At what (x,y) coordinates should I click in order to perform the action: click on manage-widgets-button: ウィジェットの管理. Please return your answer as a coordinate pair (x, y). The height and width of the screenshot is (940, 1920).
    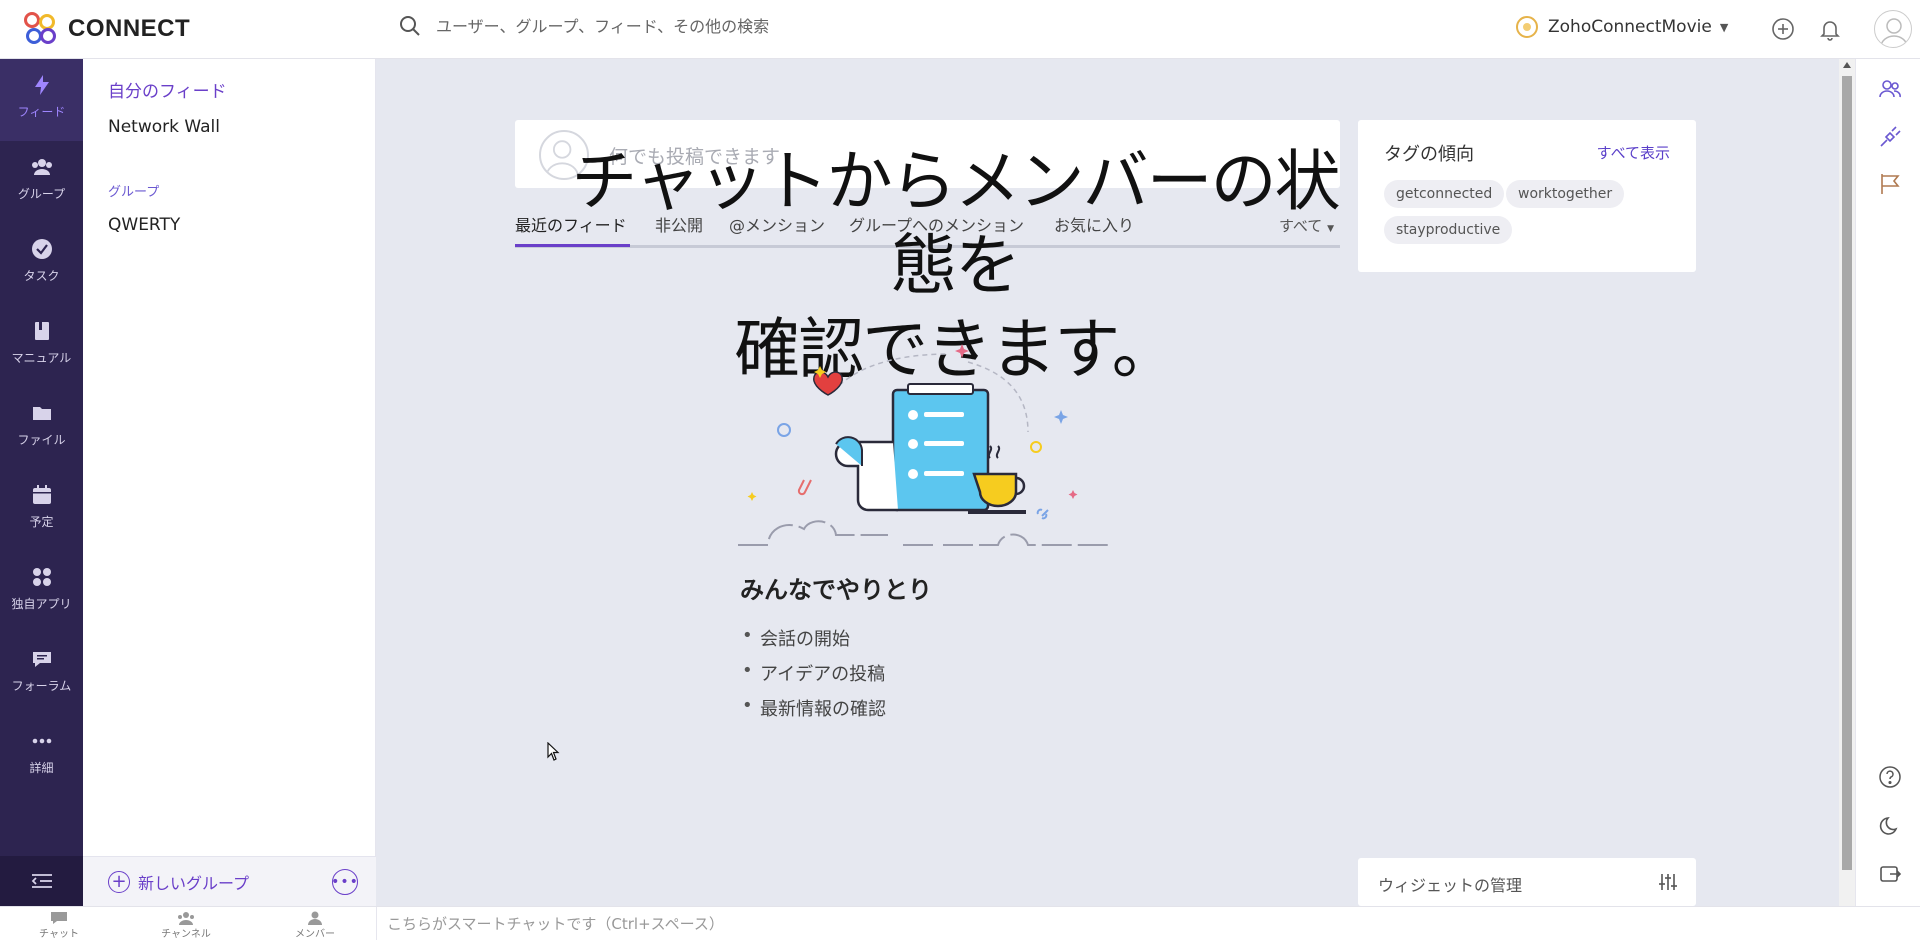
    Looking at the image, I should click on (1527, 882).